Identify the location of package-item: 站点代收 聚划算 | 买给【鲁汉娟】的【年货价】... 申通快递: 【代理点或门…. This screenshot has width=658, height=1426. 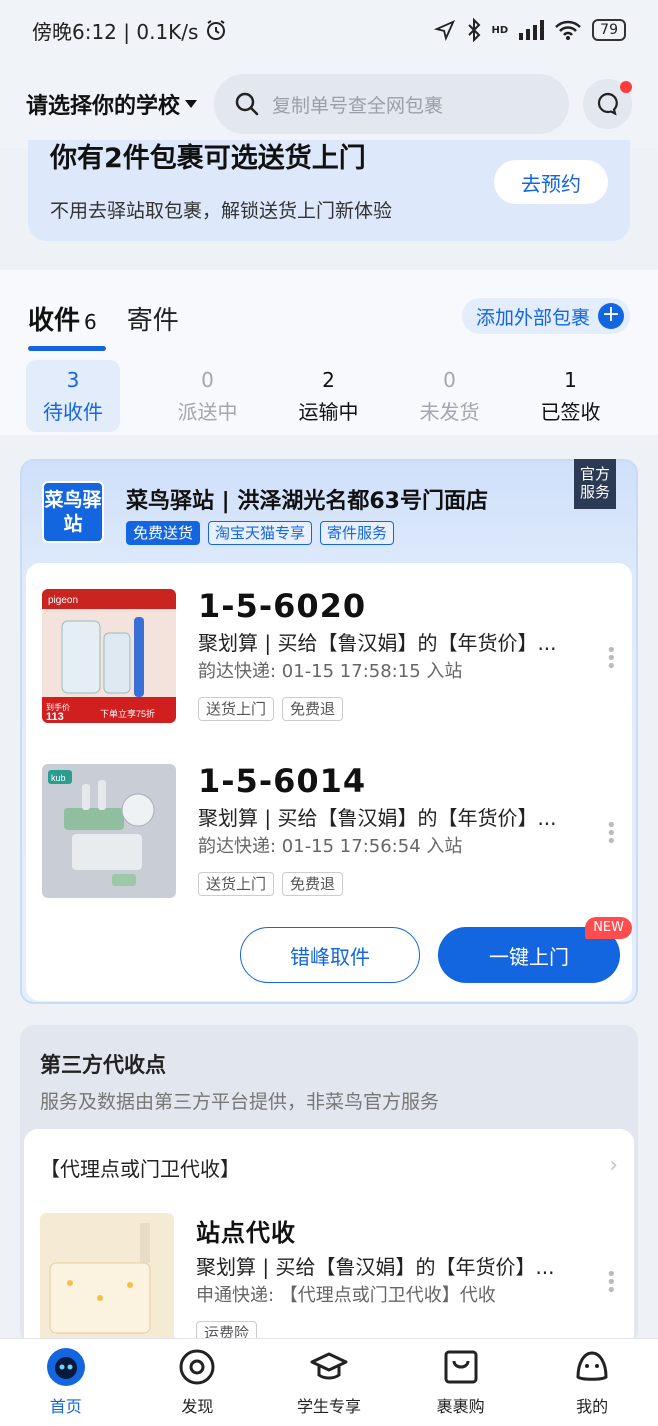
(328, 1281).